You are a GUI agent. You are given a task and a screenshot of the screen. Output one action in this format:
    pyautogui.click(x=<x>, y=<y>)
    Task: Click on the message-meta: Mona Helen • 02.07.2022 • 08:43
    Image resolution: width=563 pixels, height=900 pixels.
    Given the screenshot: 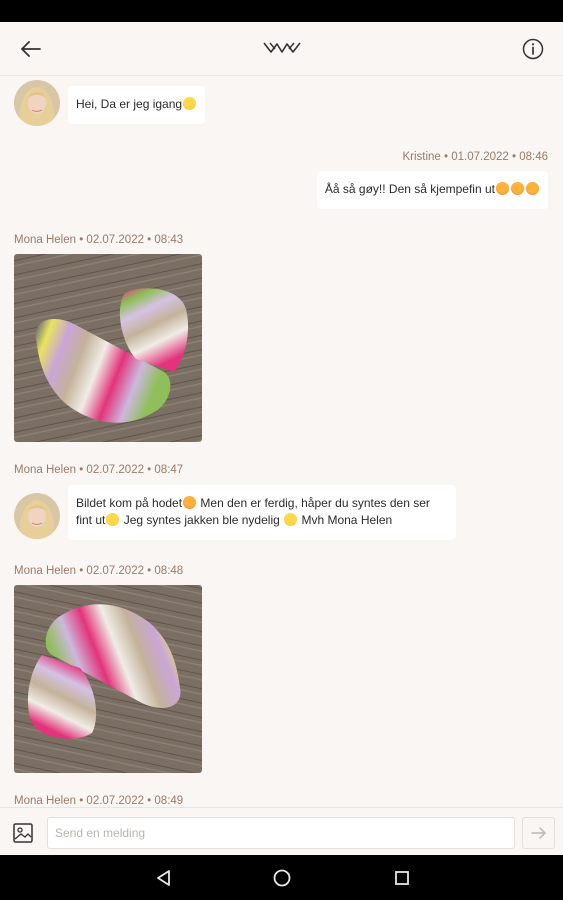 What is the action you would take?
    pyautogui.click(x=99, y=240)
    